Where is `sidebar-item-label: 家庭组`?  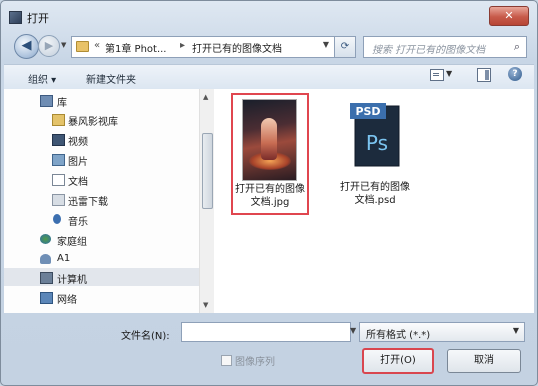 sidebar-item-label: 家庭组 is located at coordinates (72, 242).